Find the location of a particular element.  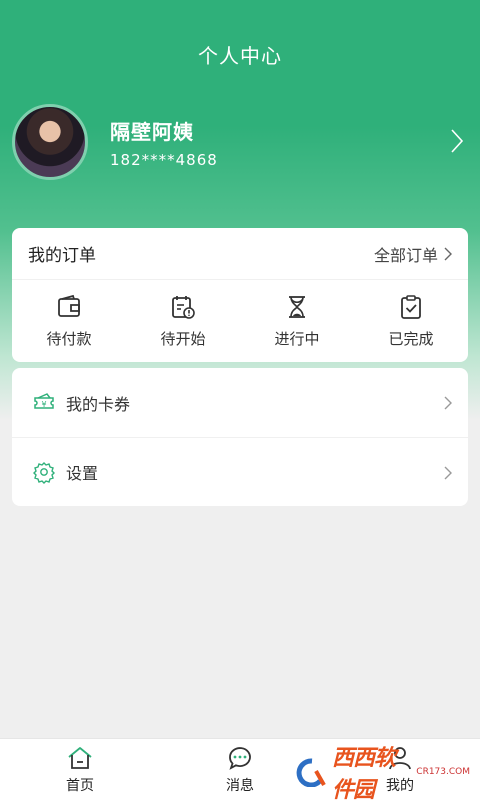

order-in-progress: 进行中 is located at coordinates (297, 321).